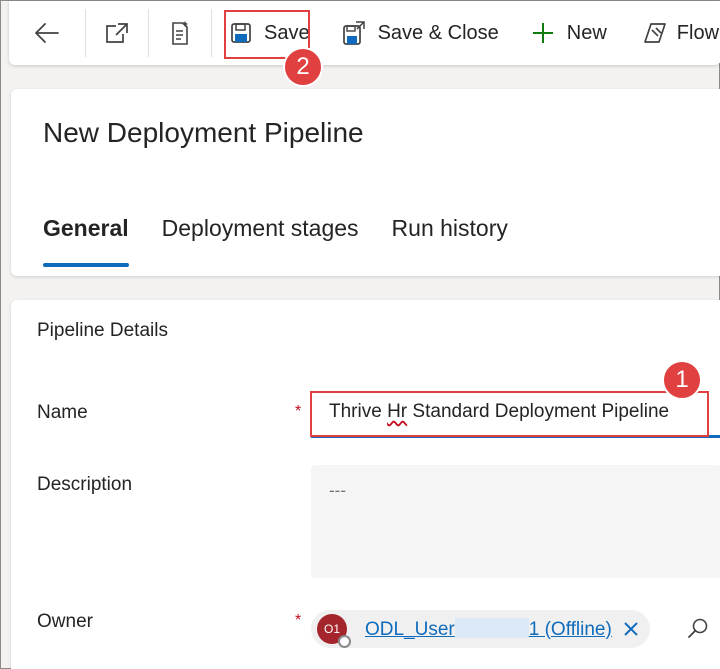 The width and height of the screenshot is (720, 669). Describe the element at coordinates (397, 411) in the screenshot. I see `name-value-misspelled-word: Hr` at that location.